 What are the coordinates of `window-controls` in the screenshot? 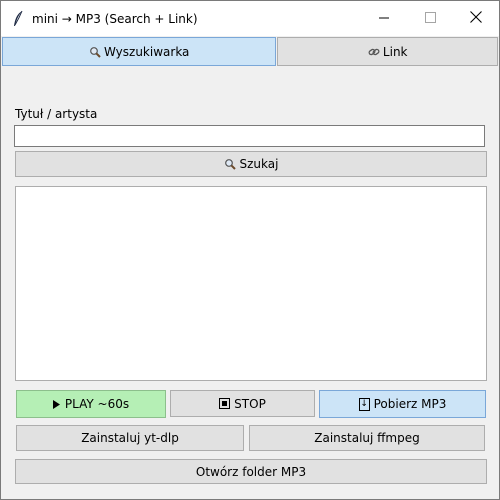 It's located at (430, 18).